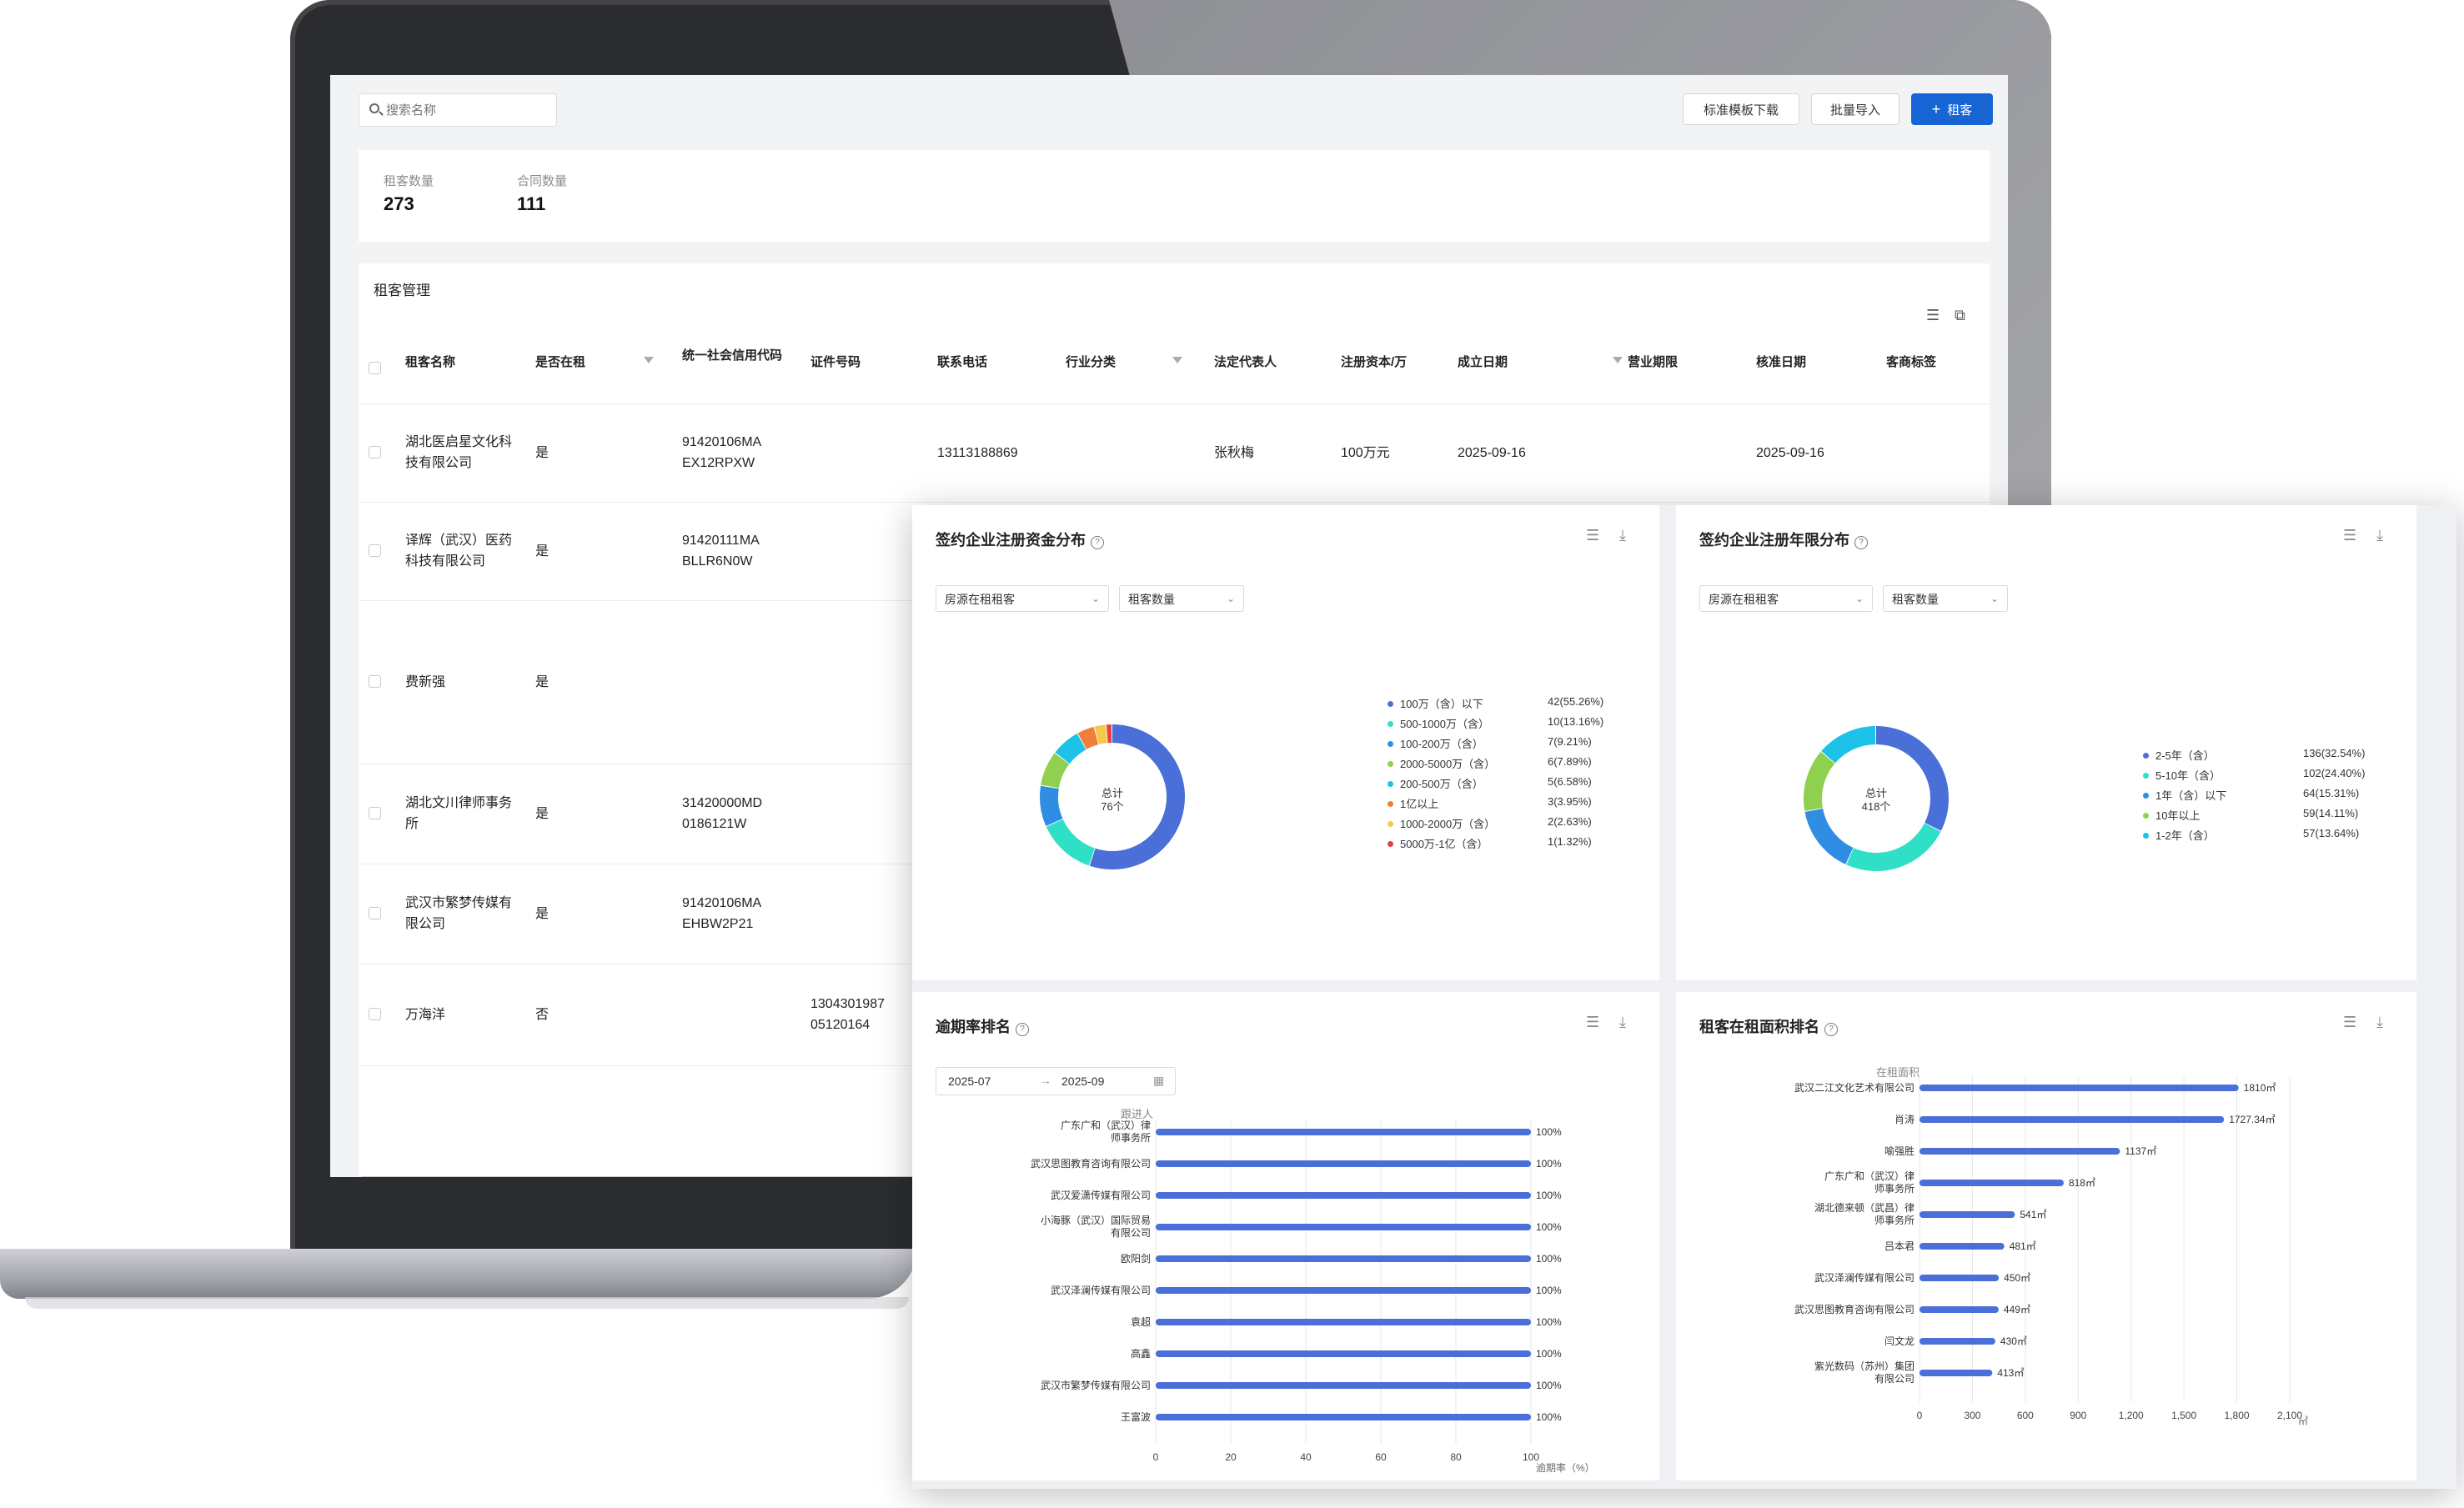 The width and height of the screenshot is (2464, 1508). What do you see at coordinates (2183, 1415) in the screenshot?
I see `x-tick-label: 1,500` at bounding box center [2183, 1415].